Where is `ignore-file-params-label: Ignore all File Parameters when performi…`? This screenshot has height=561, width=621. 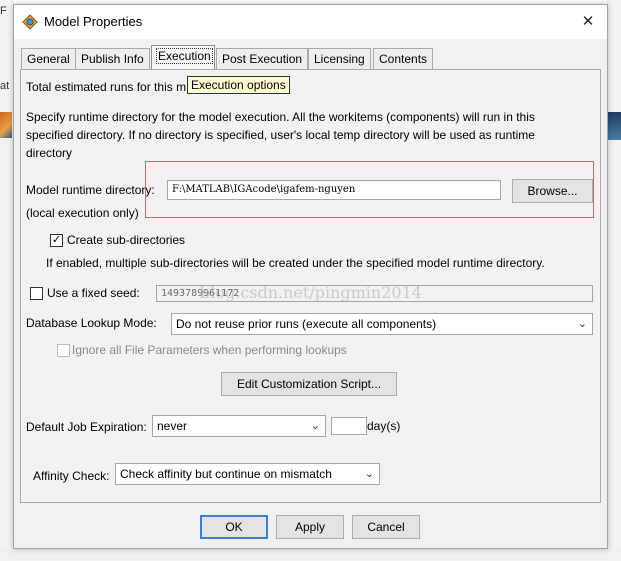 ignore-file-params-label: Ignore all File Parameters when performi… is located at coordinates (209, 350).